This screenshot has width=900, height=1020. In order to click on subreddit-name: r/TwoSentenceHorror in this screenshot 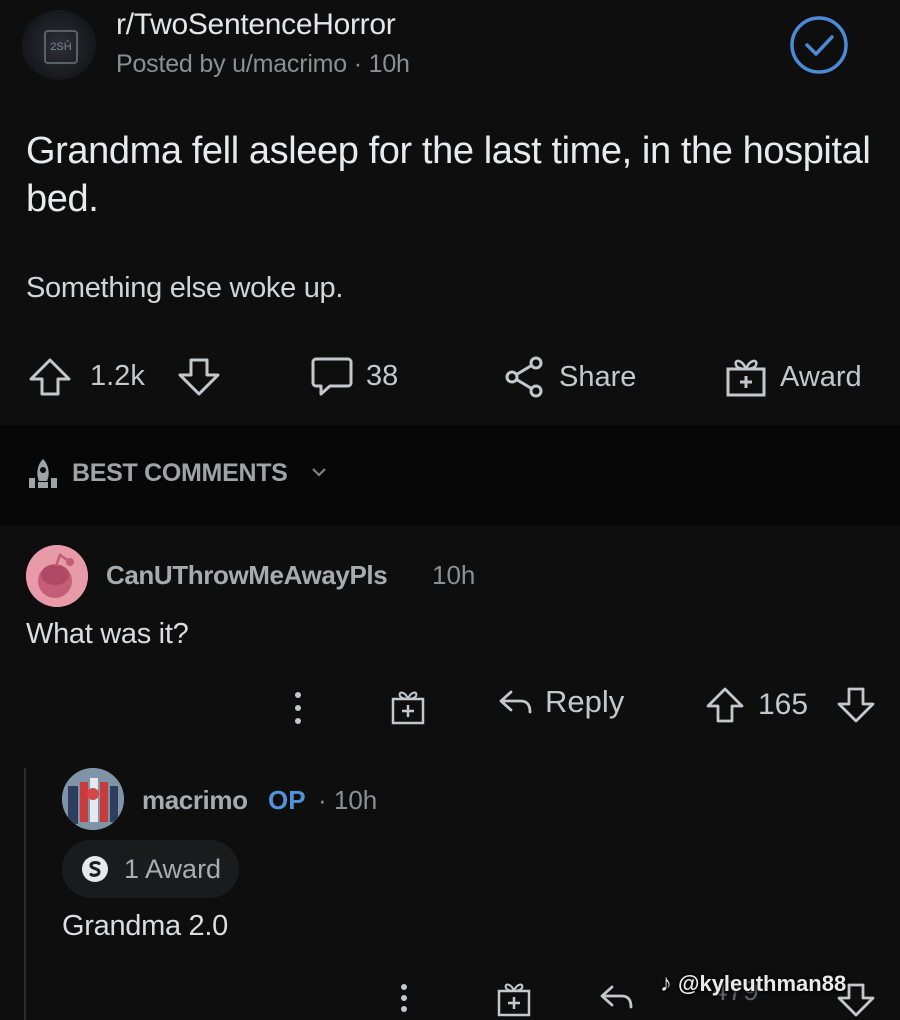, I will do `click(256, 25)`.